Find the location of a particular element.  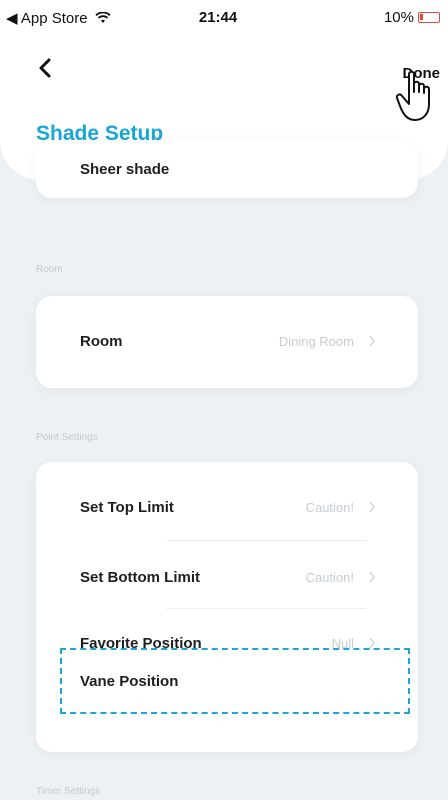

status-time: 21:44 is located at coordinates (218, 17).